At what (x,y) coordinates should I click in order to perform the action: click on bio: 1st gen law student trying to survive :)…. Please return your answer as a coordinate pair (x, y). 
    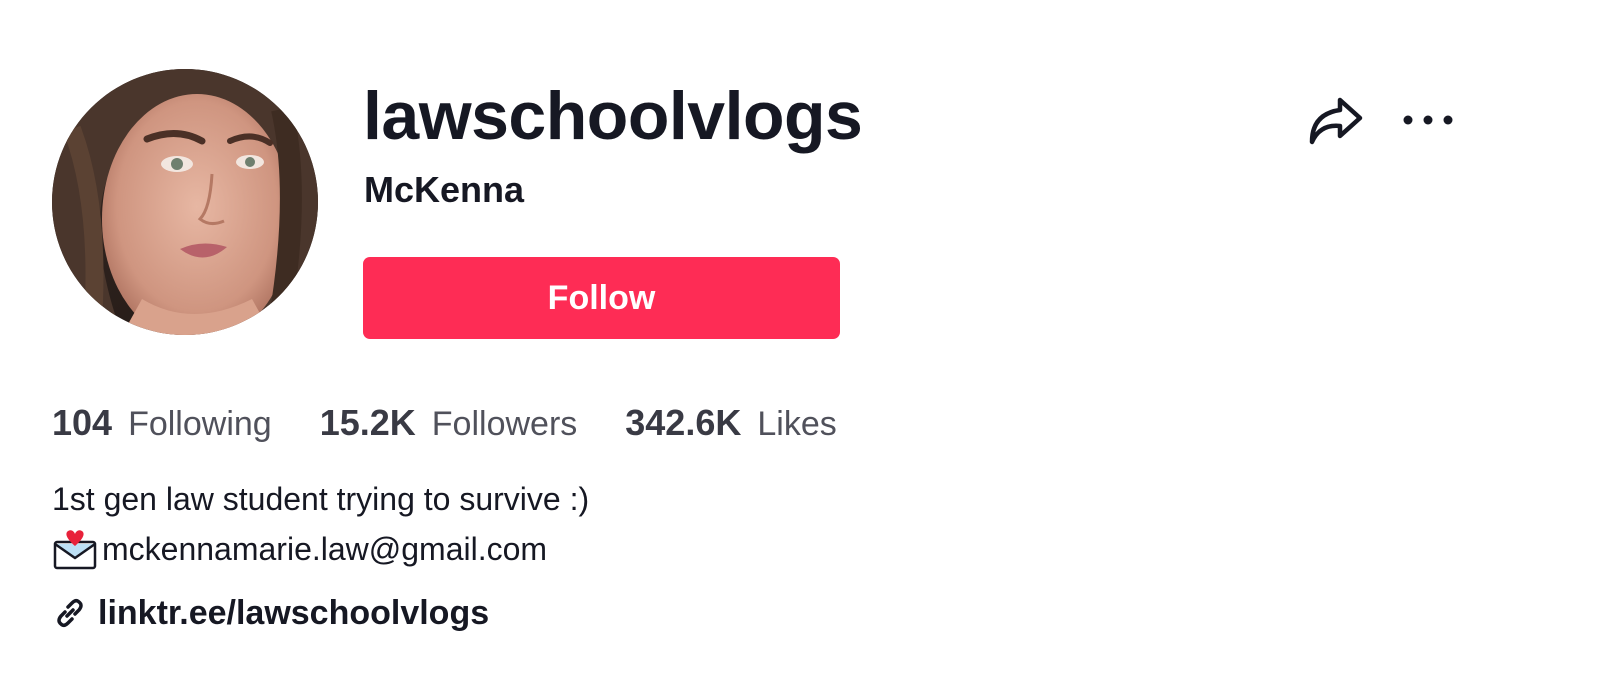
    Looking at the image, I should click on (320, 524).